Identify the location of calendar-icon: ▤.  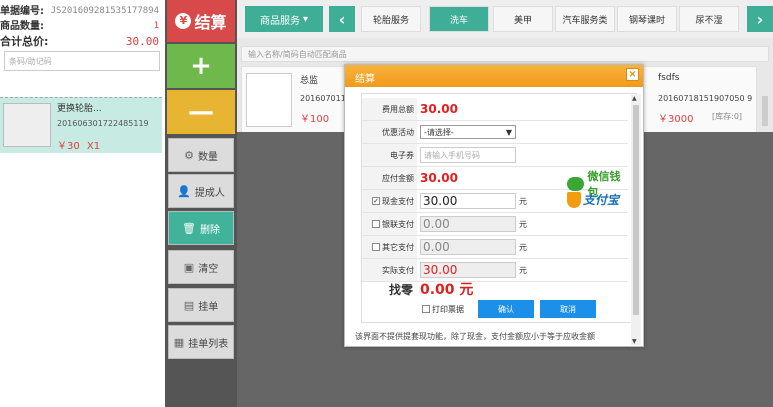
(189, 305).